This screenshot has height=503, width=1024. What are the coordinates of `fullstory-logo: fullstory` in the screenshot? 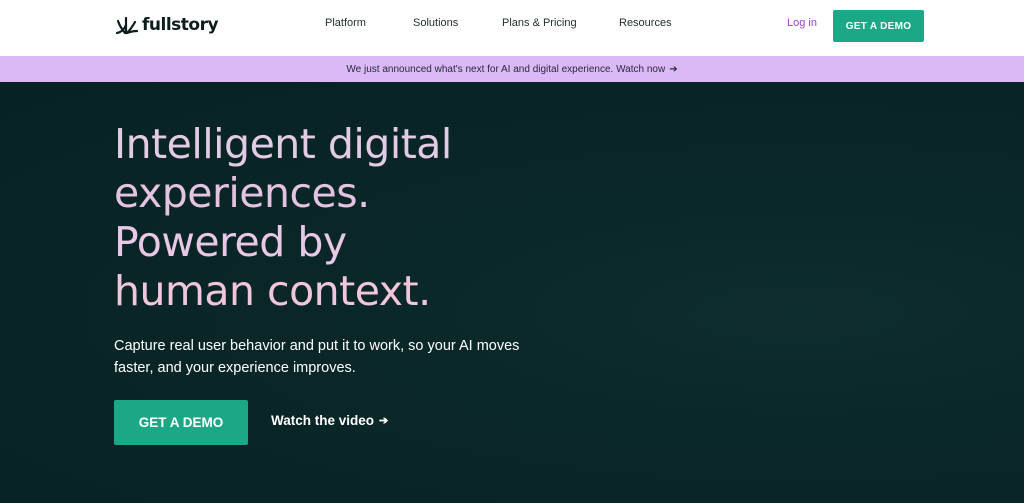 It's located at (166, 25).